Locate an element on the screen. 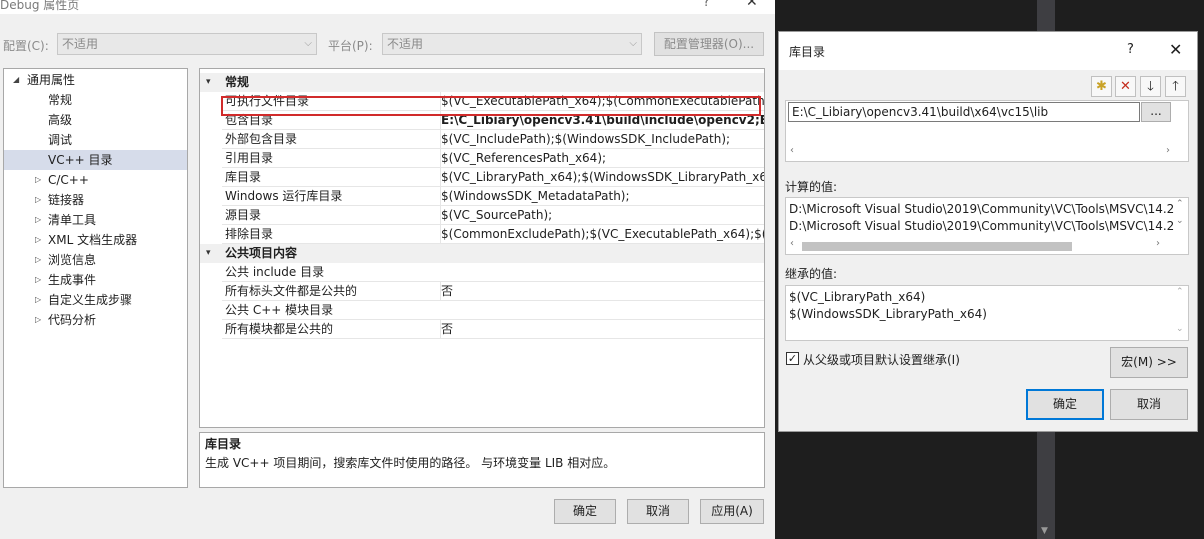  platform-combo: 不适用 ⌵ is located at coordinates (512, 44).